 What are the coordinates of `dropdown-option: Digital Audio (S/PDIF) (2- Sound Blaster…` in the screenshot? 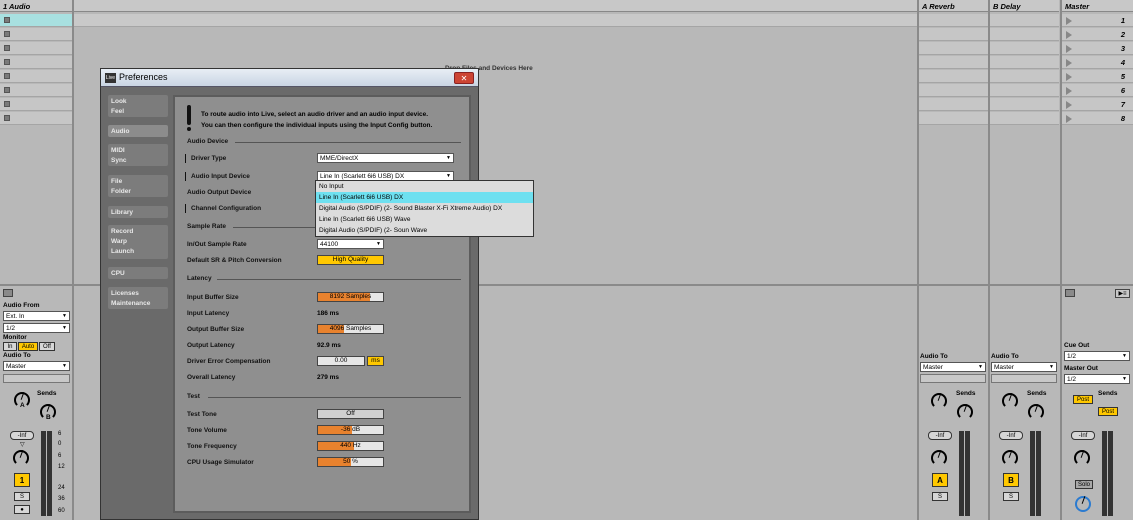 It's located at (424, 208).